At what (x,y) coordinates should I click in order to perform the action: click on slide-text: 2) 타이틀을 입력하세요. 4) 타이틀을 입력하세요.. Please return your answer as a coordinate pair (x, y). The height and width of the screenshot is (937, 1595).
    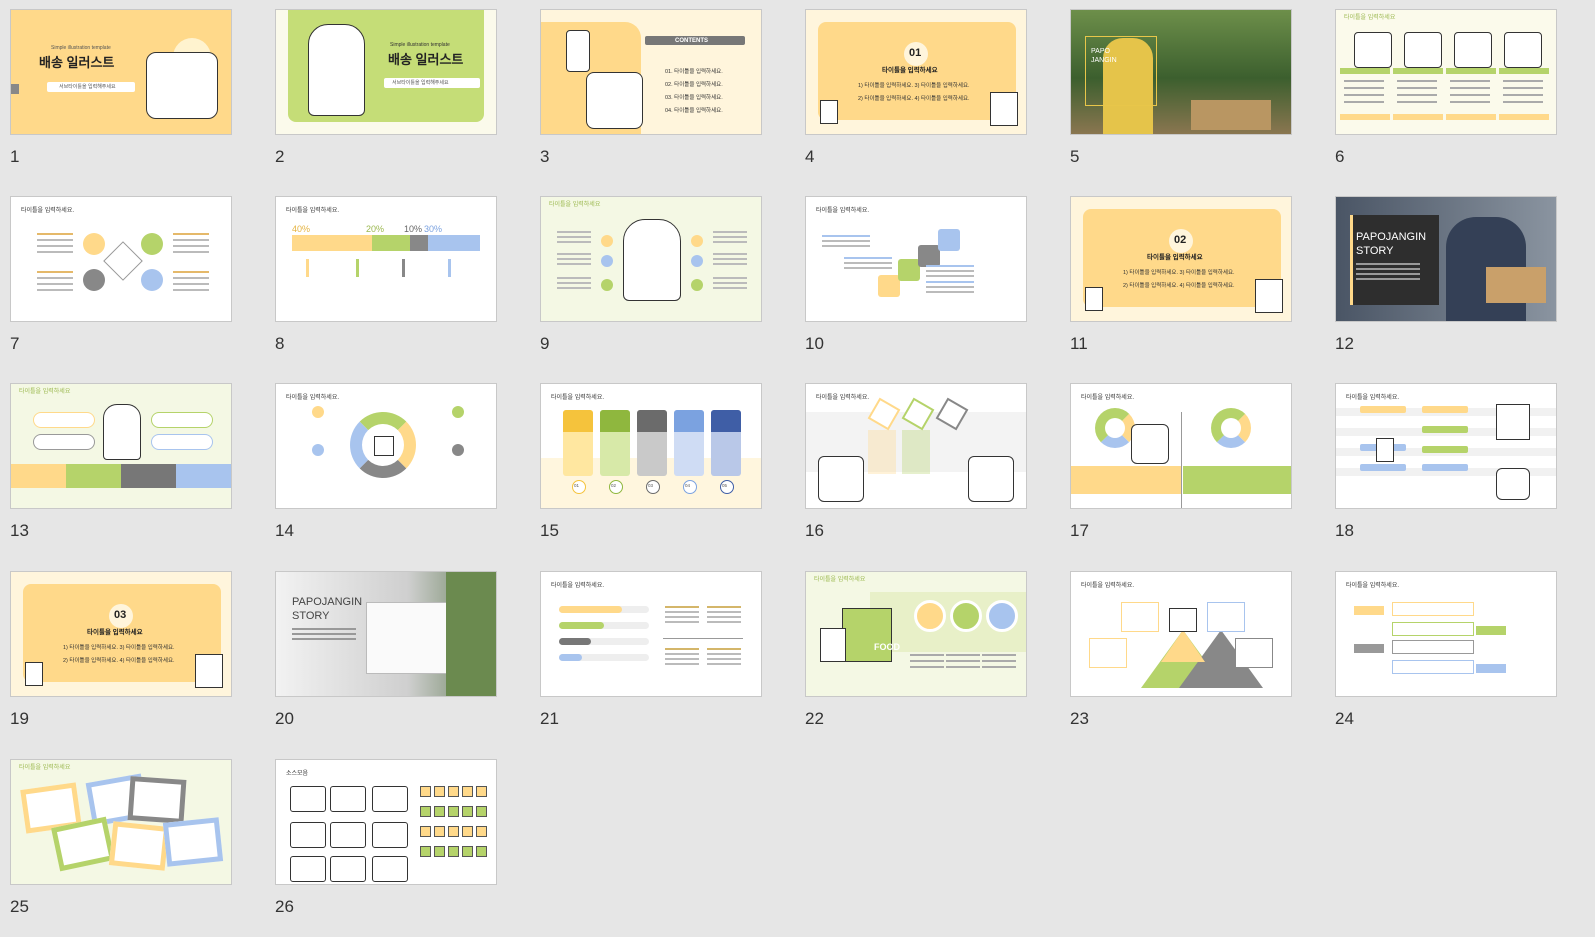
    Looking at the image, I should click on (119, 661).